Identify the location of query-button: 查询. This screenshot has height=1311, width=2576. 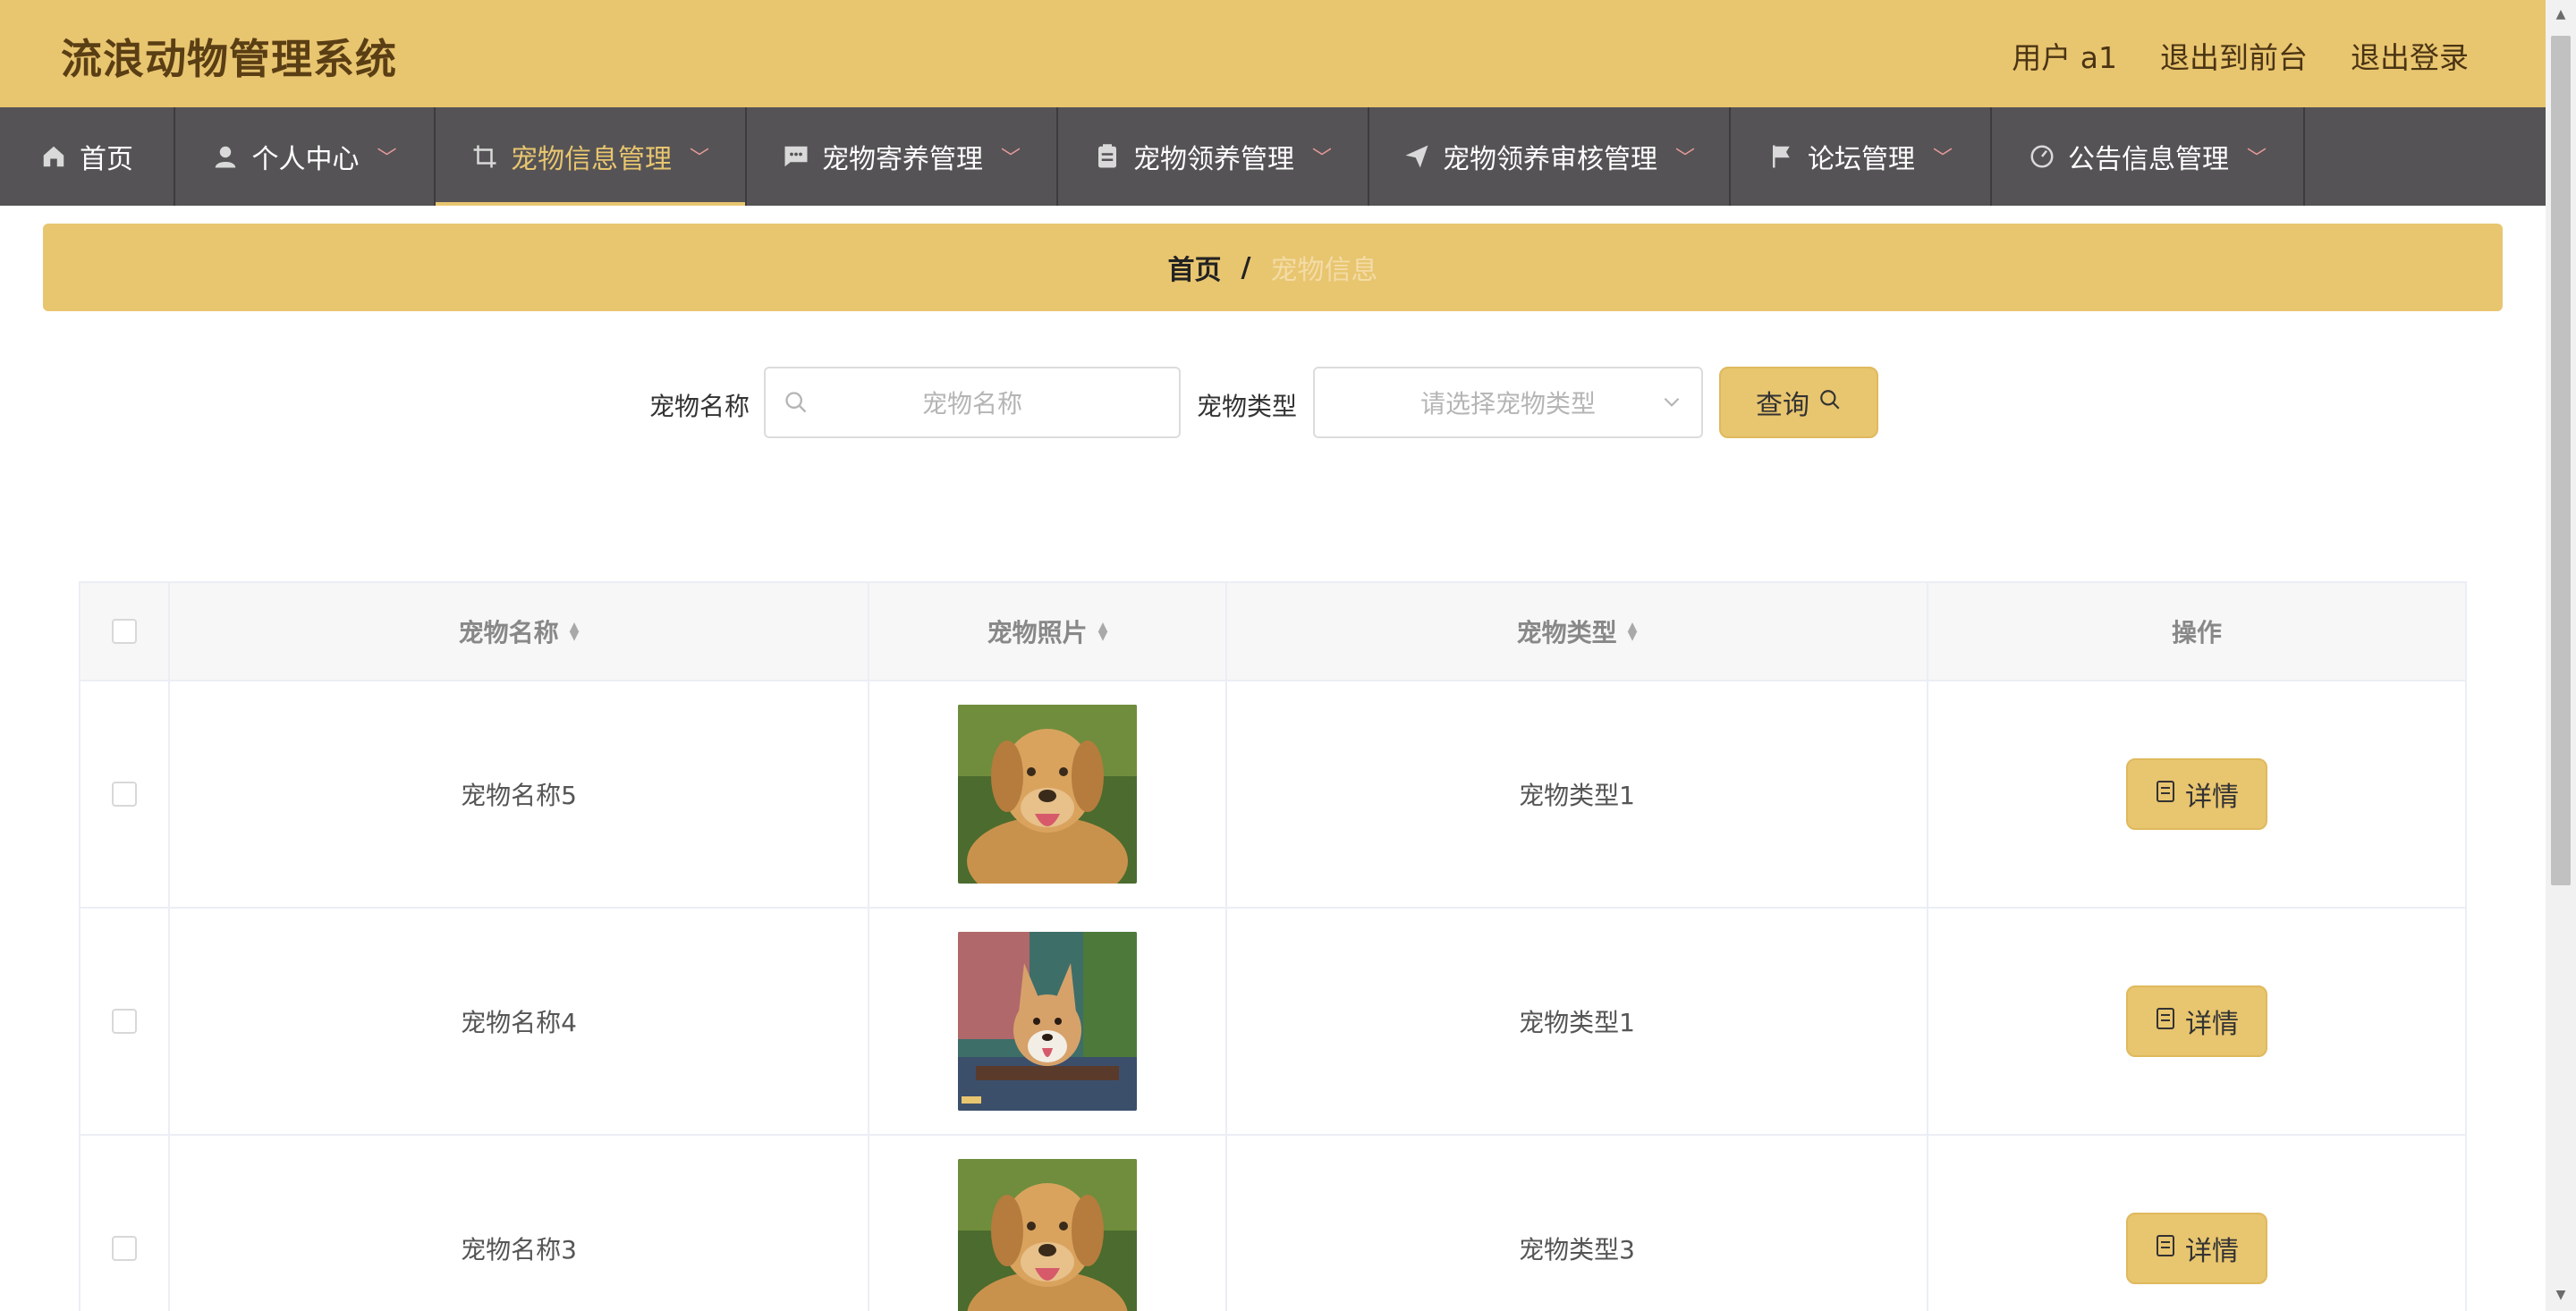
(1798, 402).